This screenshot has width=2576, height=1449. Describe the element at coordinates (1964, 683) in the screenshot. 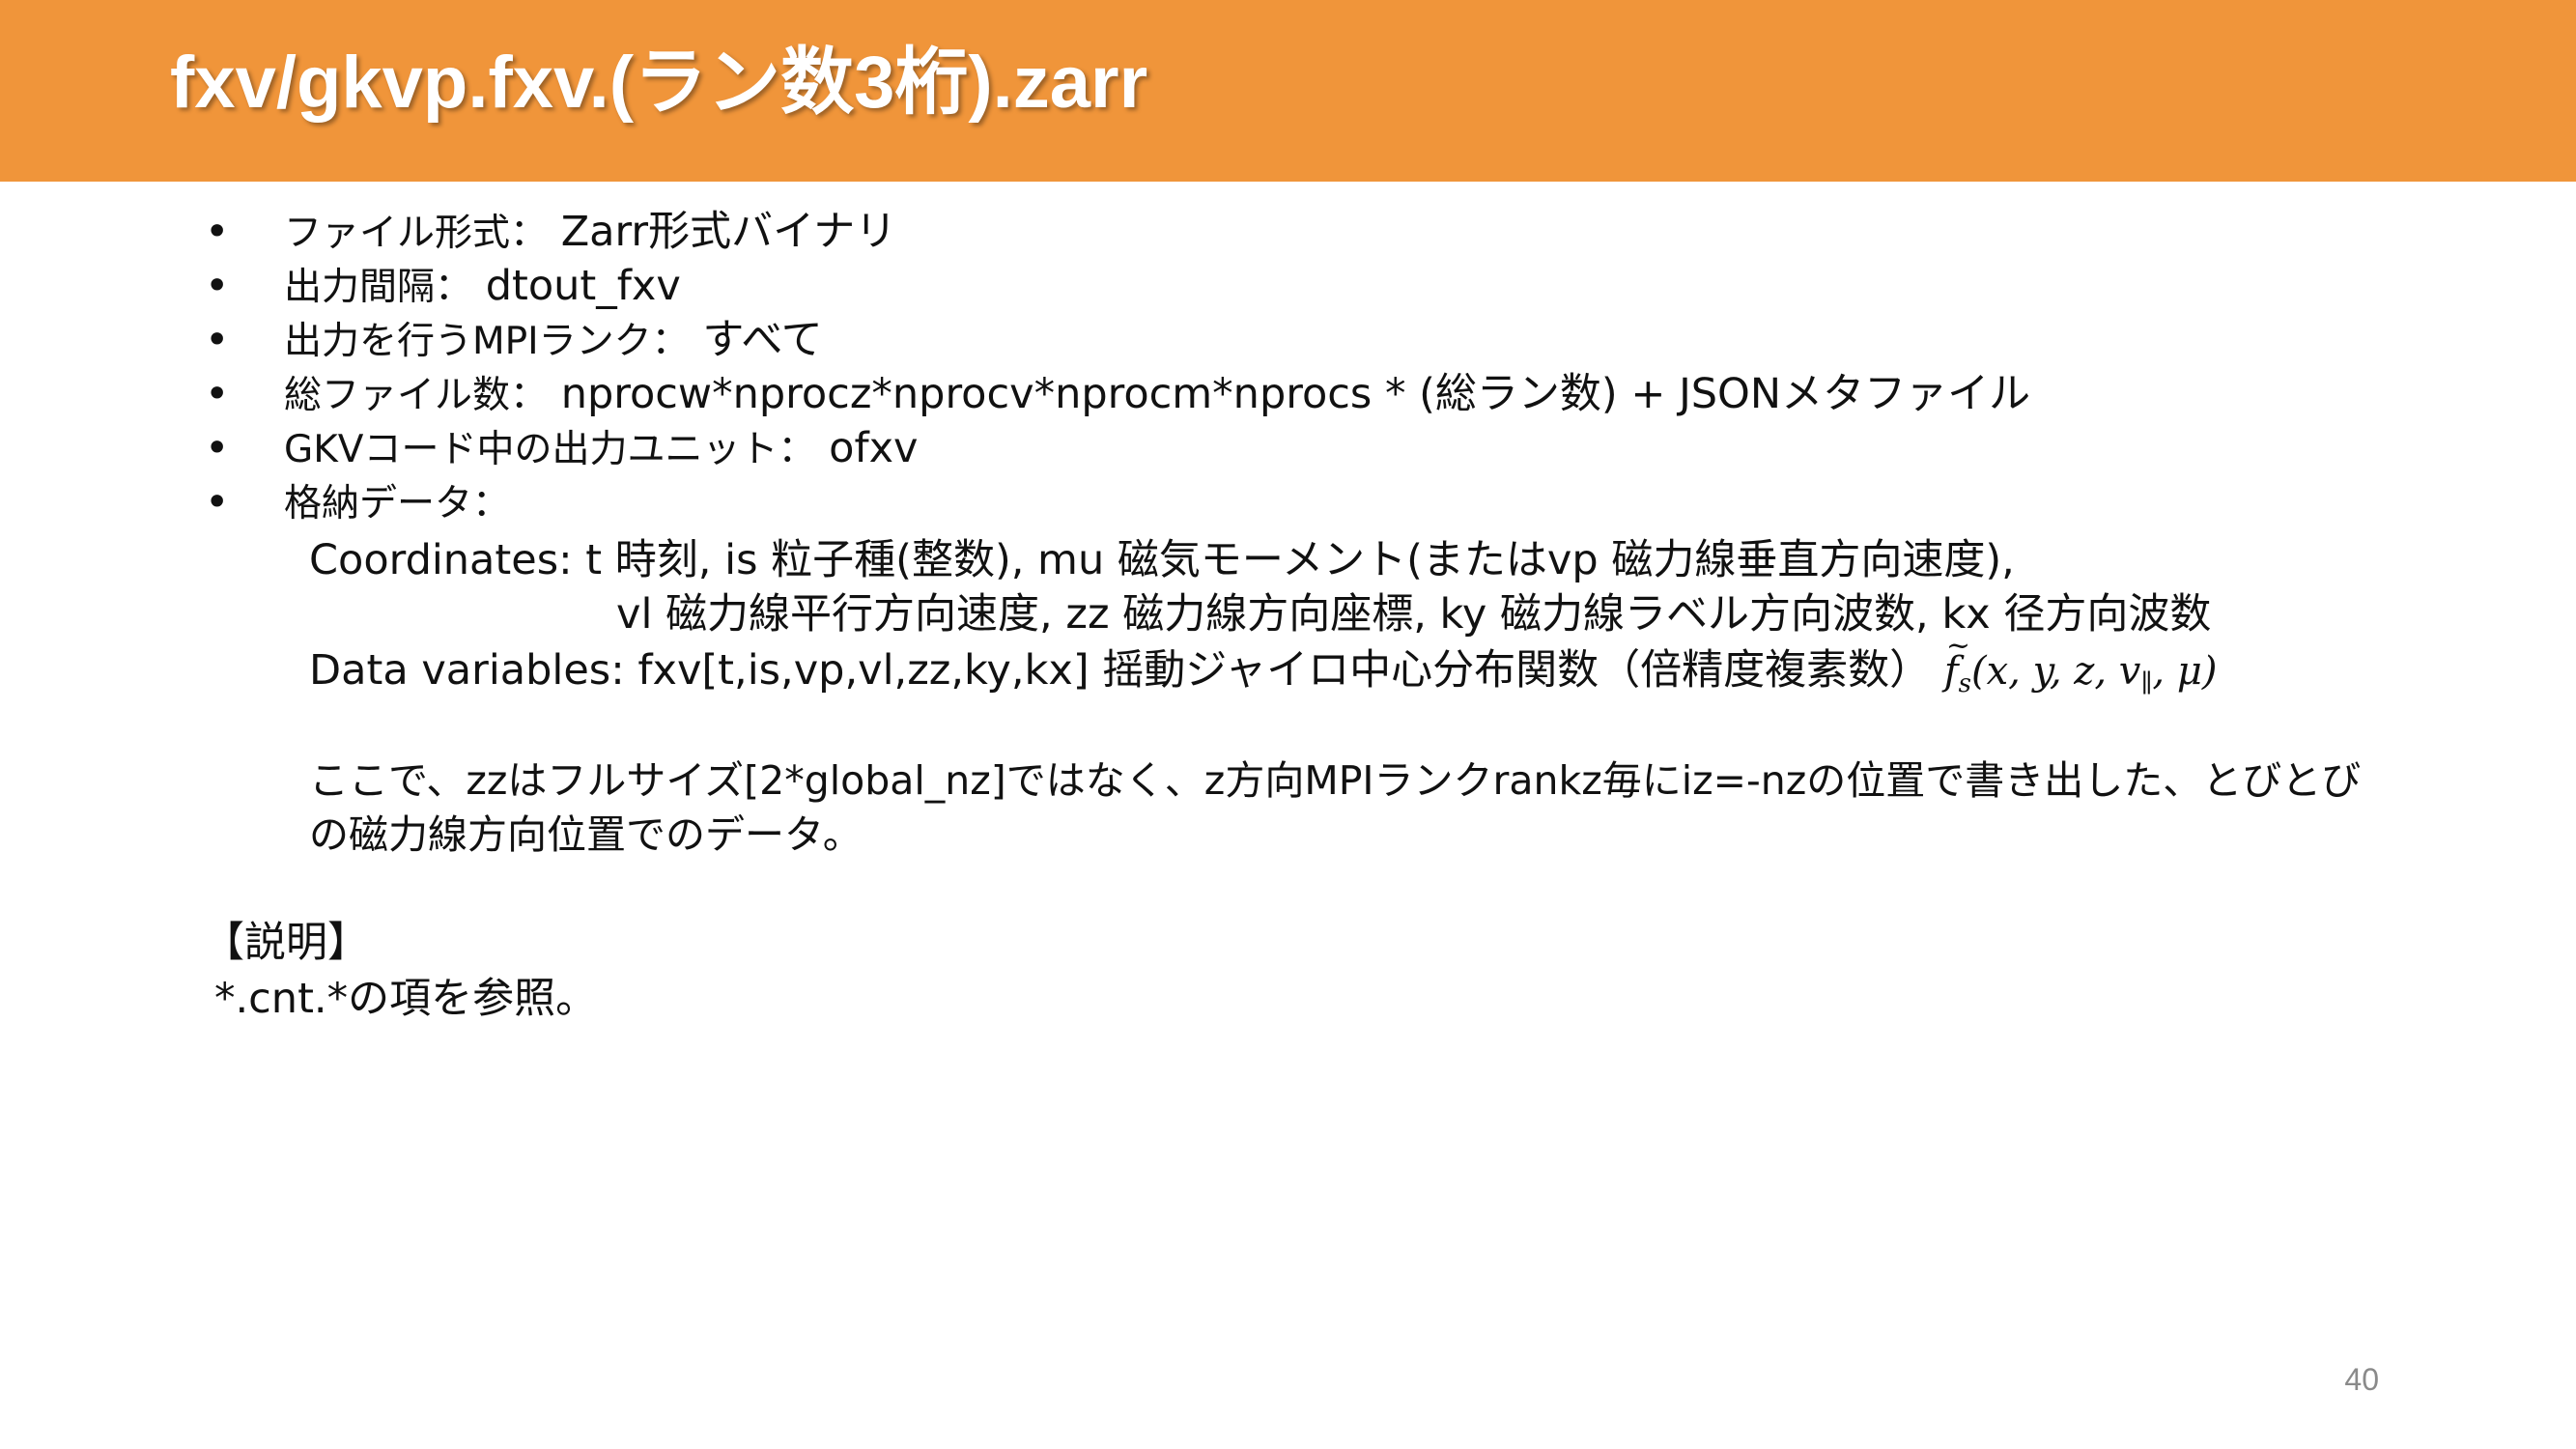

I see `formula-subscript: s` at that location.